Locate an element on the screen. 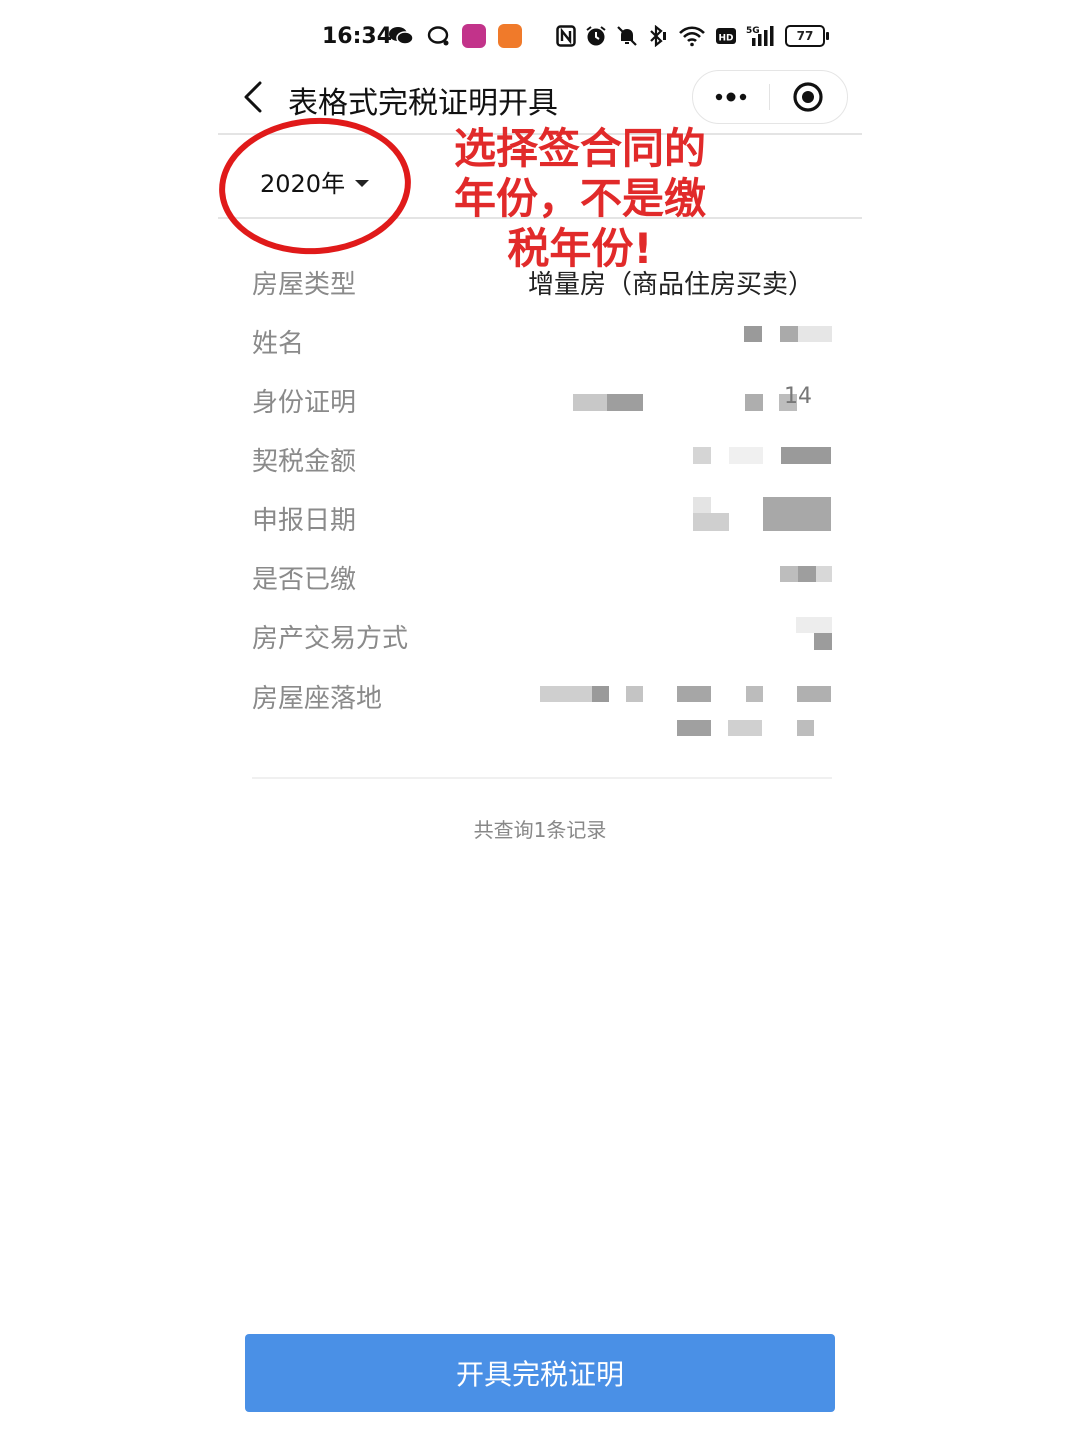 The height and width of the screenshot is (1440, 1080). value-id-suffix: 14 is located at coordinates (798, 396).